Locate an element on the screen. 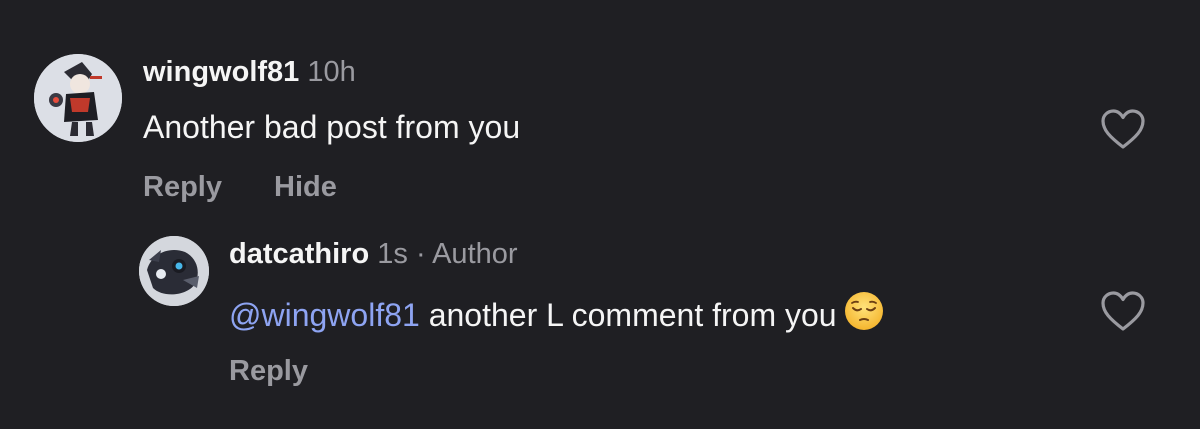  comment-text: Another bad post from you is located at coordinates (332, 127).